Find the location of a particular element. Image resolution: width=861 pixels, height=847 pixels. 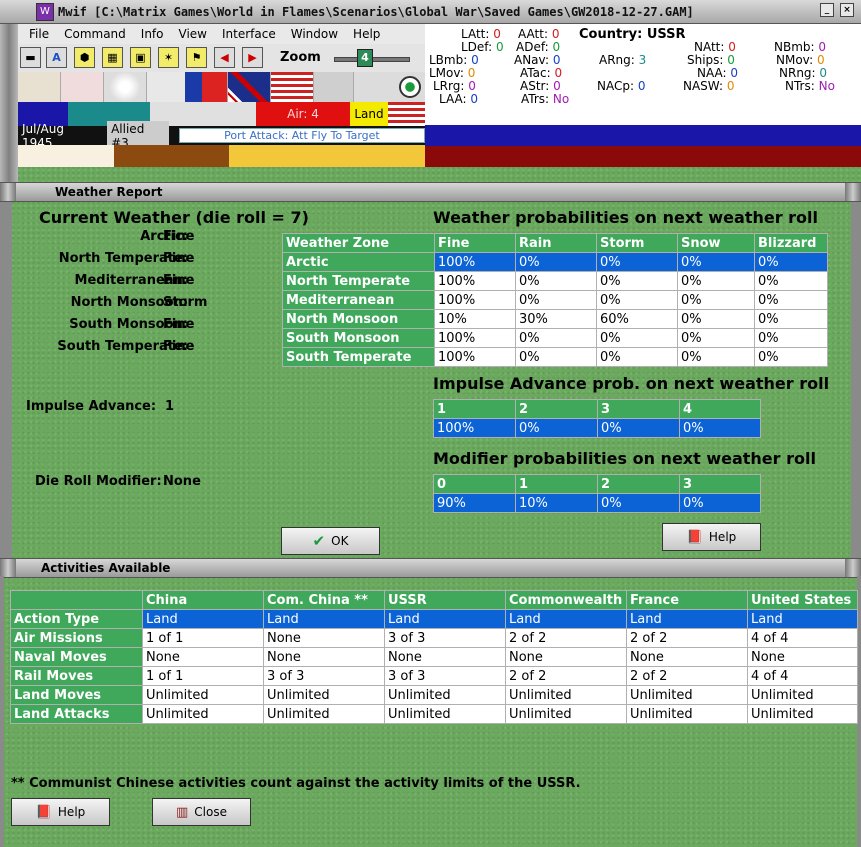

hex-icon: ⬢ is located at coordinates (84, 57).